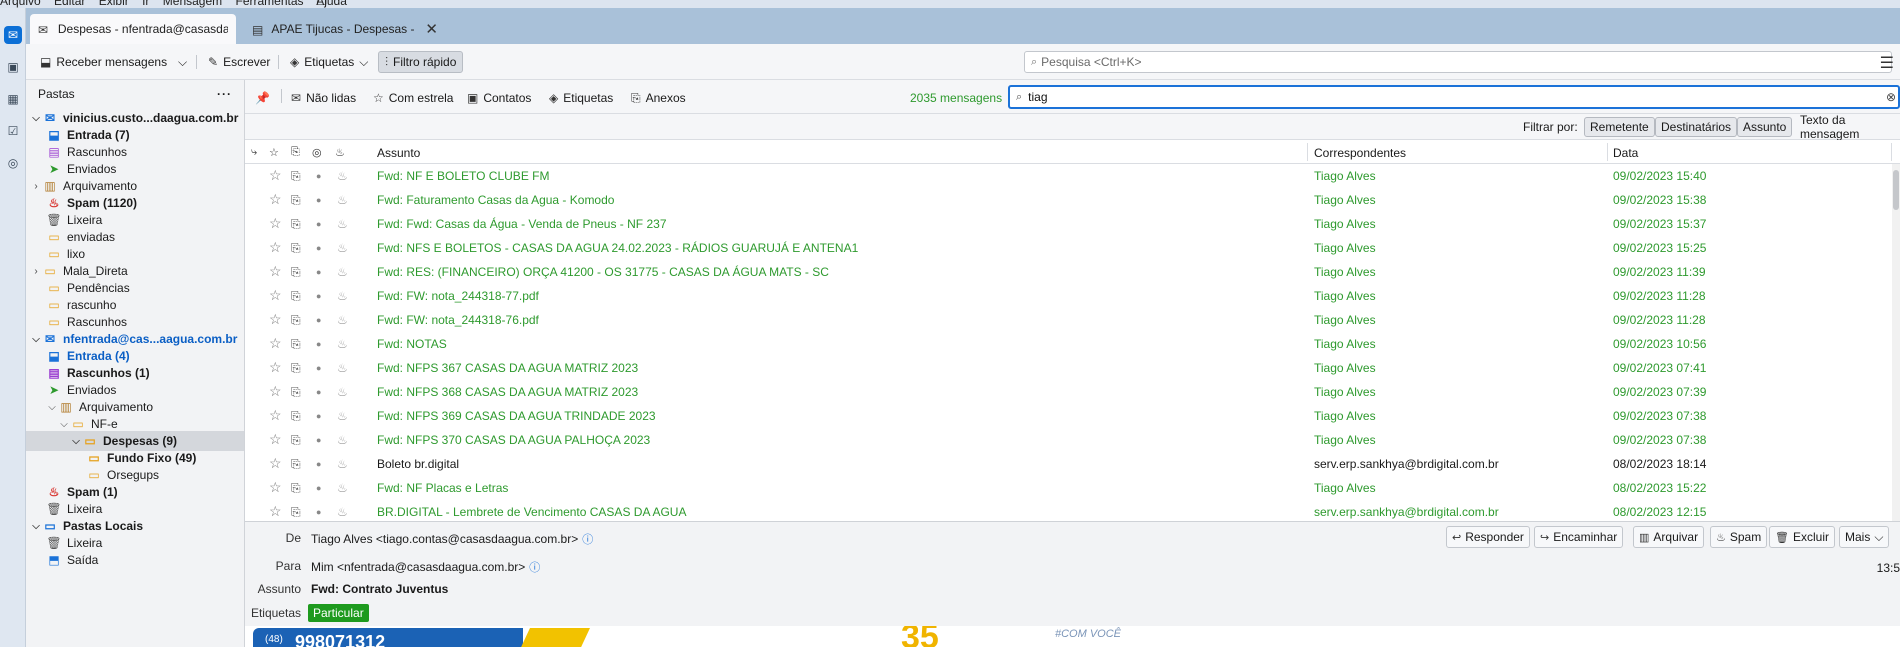 The width and height of the screenshot is (1900, 647). What do you see at coordinates (274, 152) in the screenshot?
I see `star-column-icon: ☆` at bounding box center [274, 152].